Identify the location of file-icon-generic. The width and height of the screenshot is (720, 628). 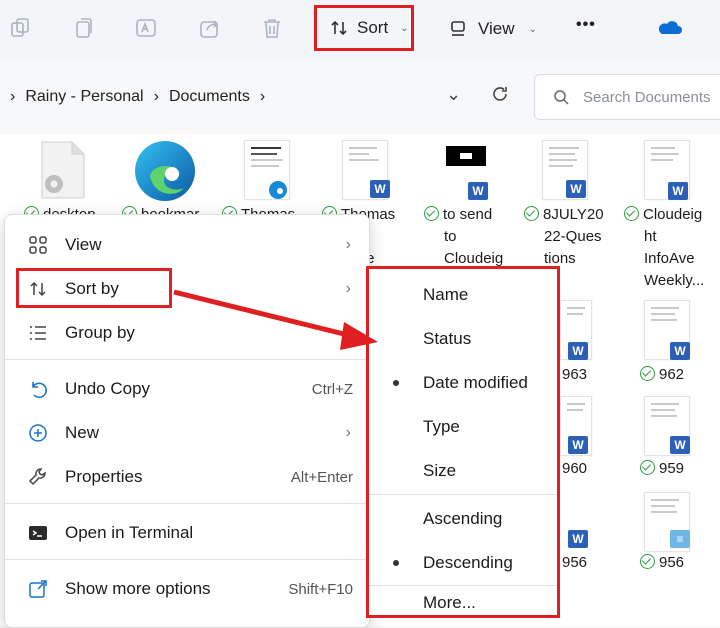
(63, 170).